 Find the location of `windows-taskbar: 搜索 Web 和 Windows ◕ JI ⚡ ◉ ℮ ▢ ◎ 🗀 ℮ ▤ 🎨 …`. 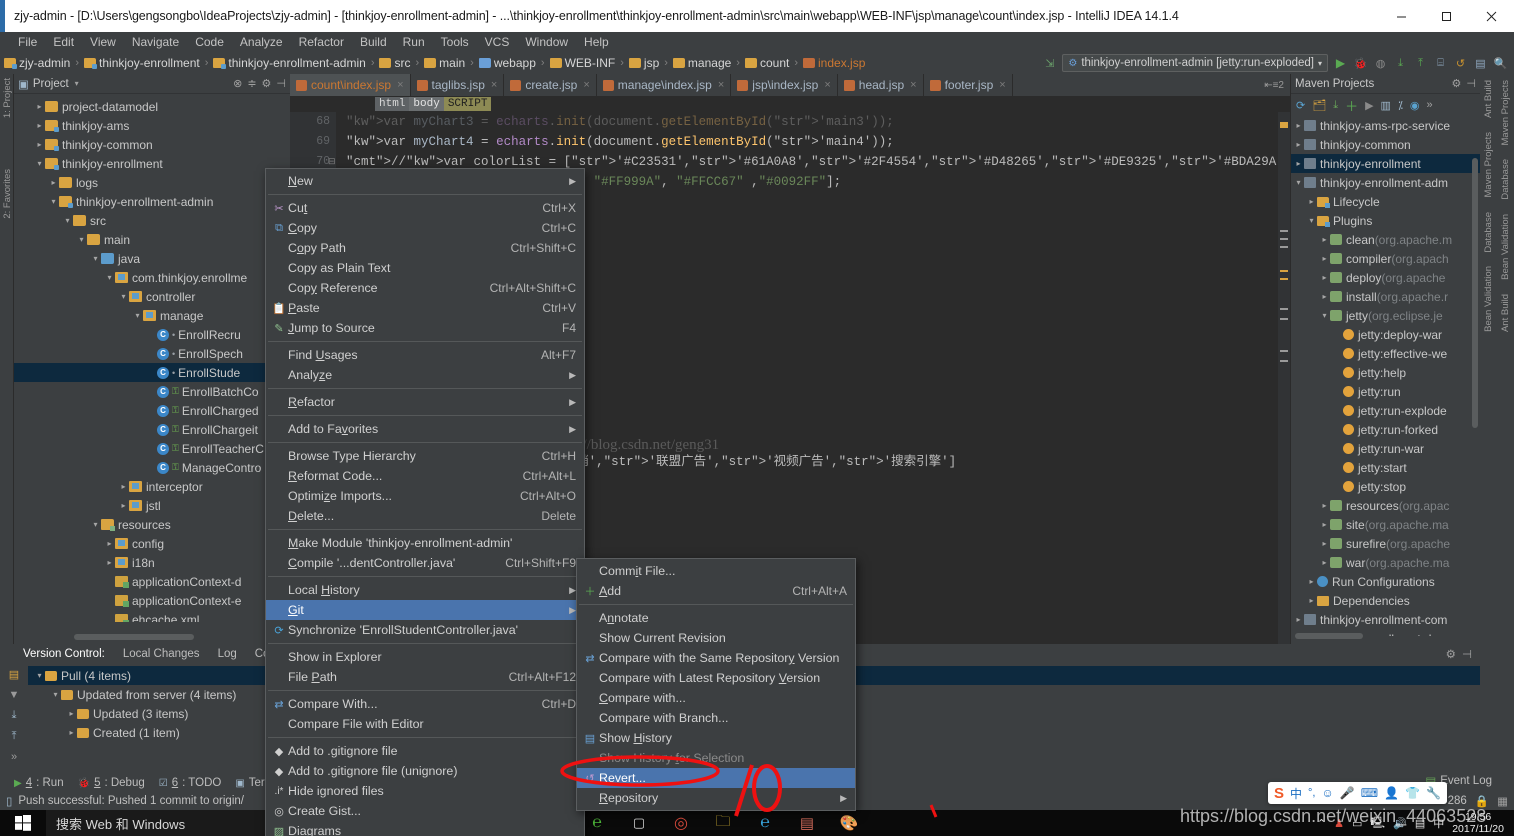

windows-taskbar: 搜索 Web 和 Windows ◕ JI ⚡ ◉ ℮ ▢ ◎ 🗀 ℮ ▤ 🎨 … is located at coordinates (757, 823).